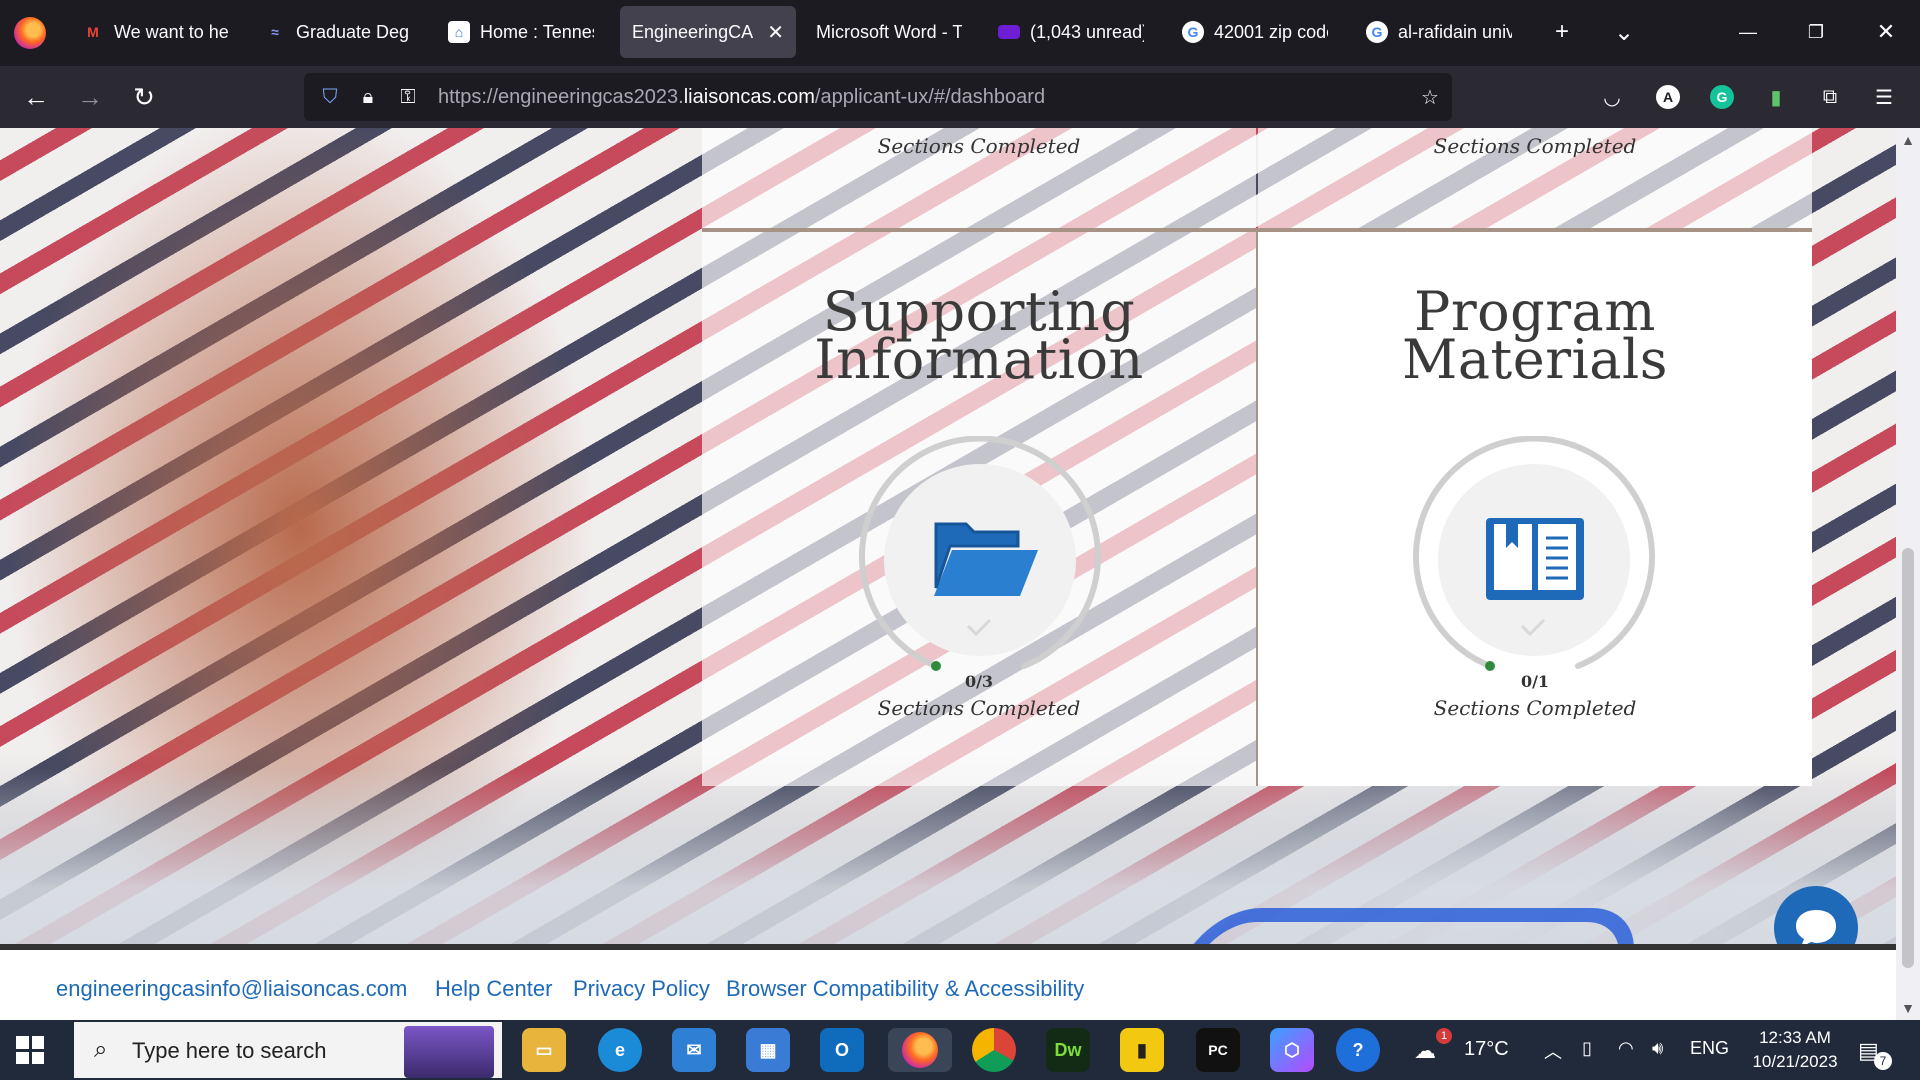  Describe the element at coordinates (708, 32) in the screenshot. I see `tab-engineeringcas: EngineeringCAS ✕` at that location.